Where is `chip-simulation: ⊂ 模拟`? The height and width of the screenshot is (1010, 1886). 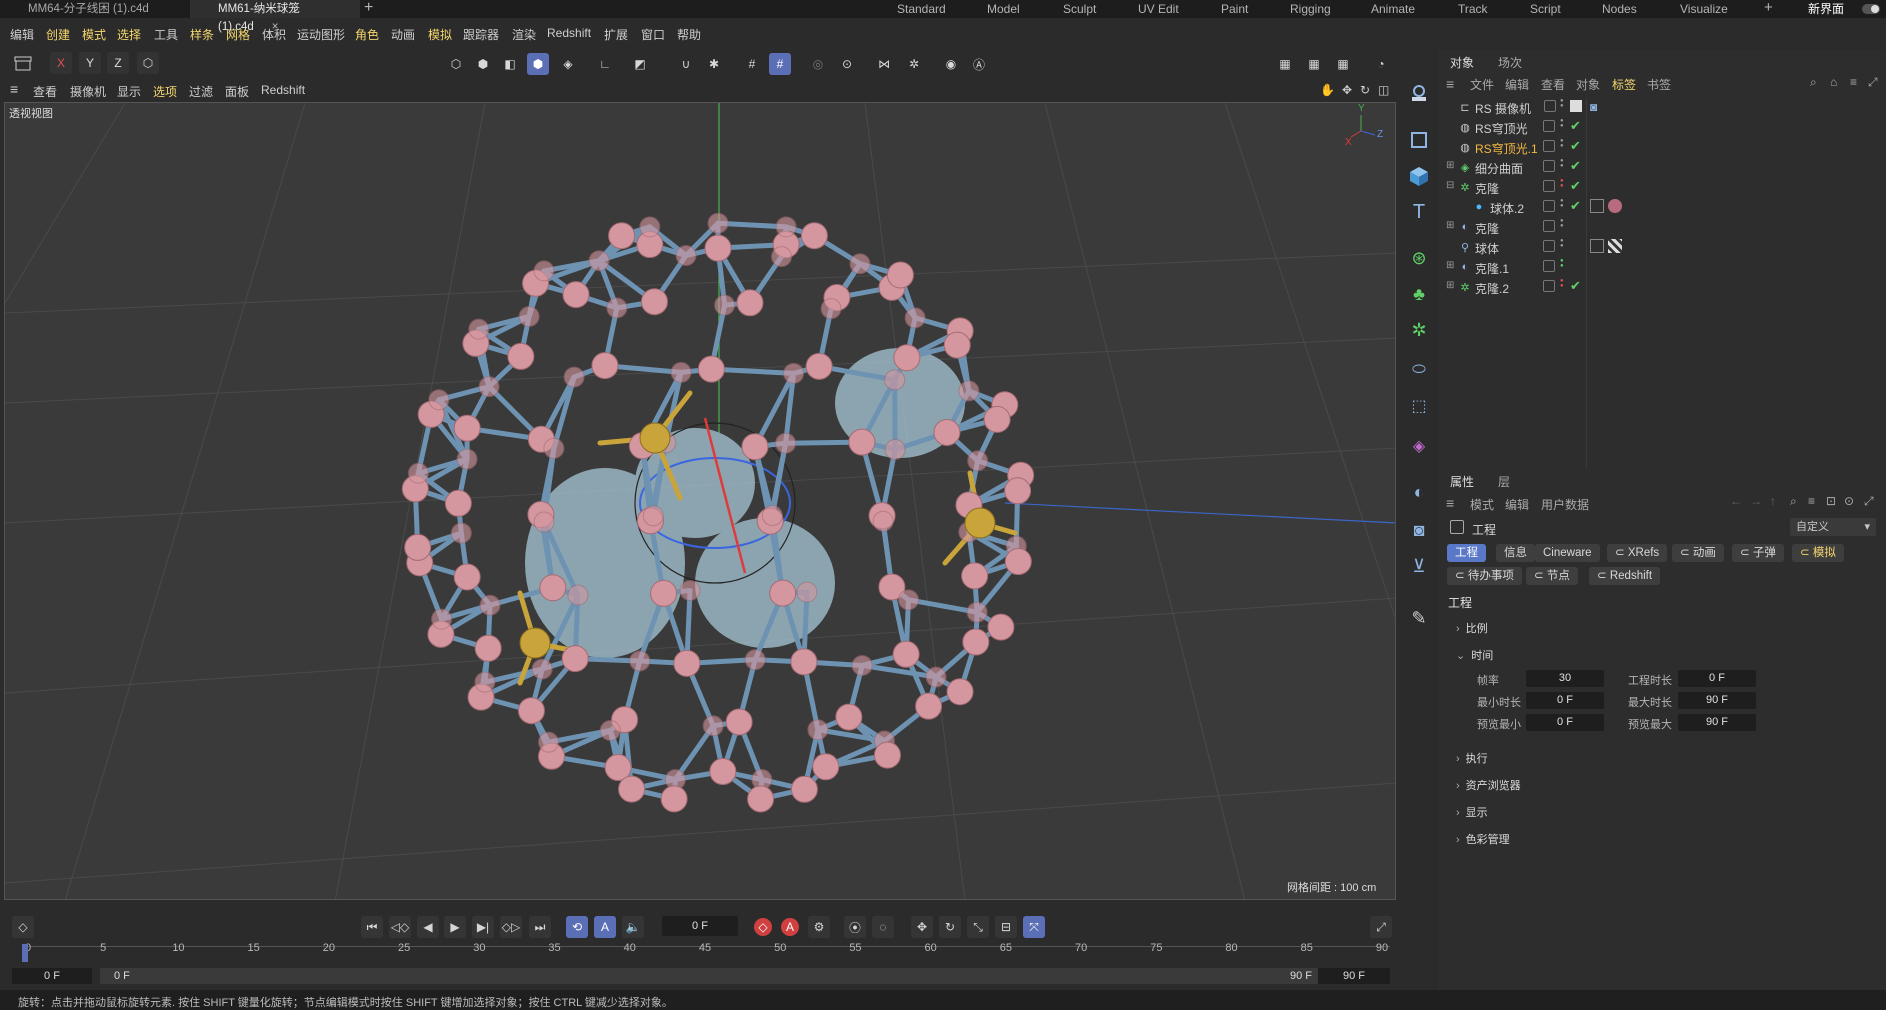 chip-simulation: ⊂ 模拟 is located at coordinates (1818, 553).